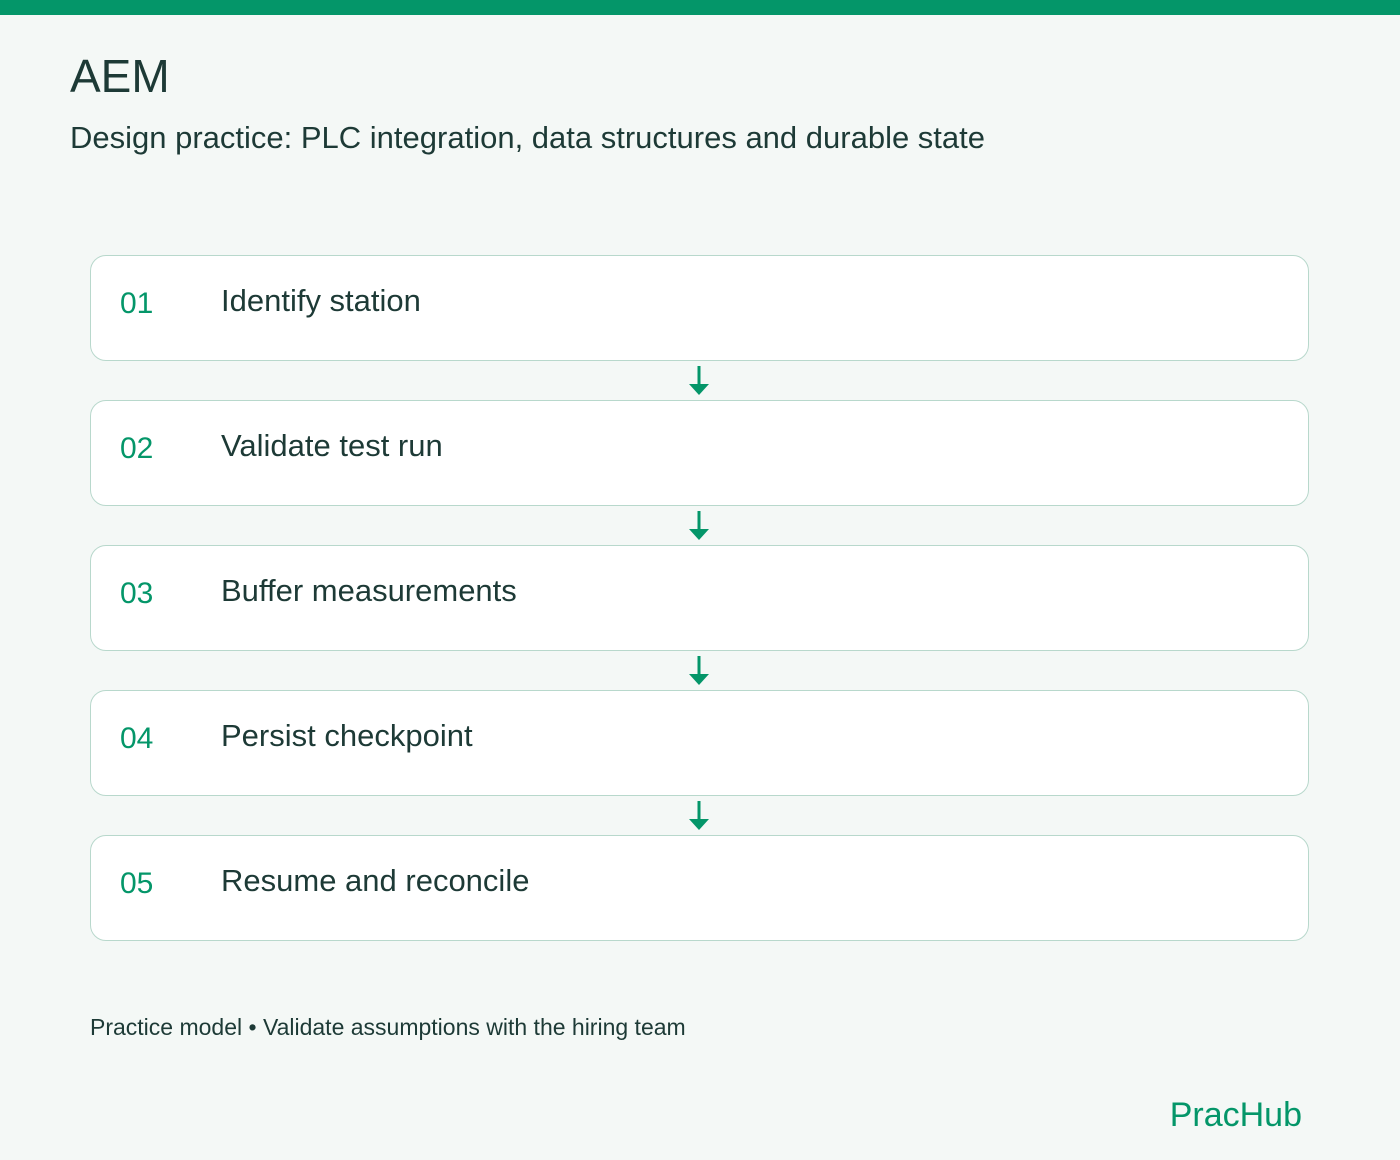  What do you see at coordinates (699, 743) in the screenshot?
I see `step-card-4: 04 Persist checkpoint` at bounding box center [699, 743].